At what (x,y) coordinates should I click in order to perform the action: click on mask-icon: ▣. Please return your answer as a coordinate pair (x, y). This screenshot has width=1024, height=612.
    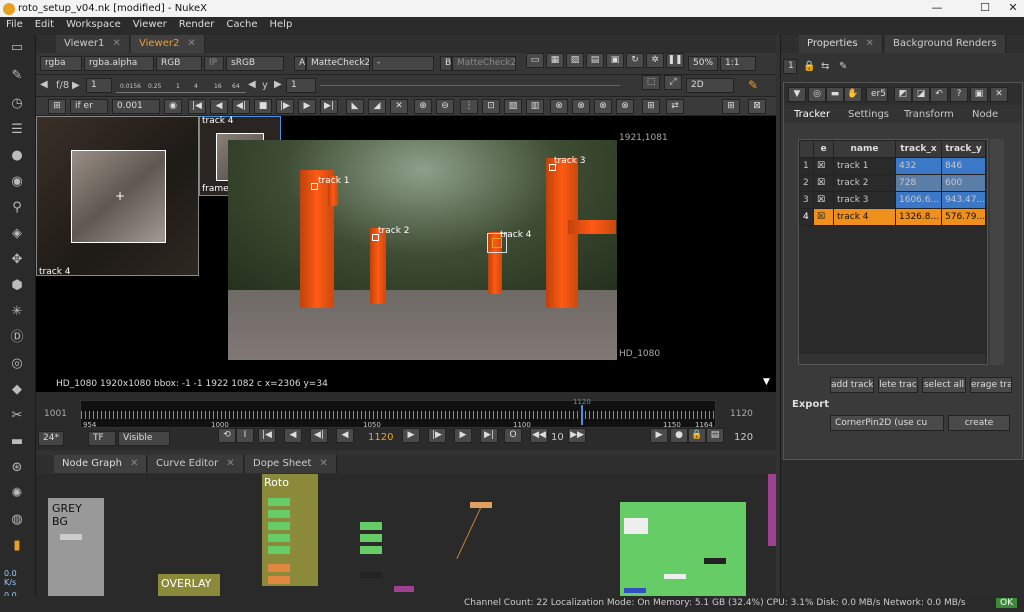
    Looking at the image, I should click on (615, 60).